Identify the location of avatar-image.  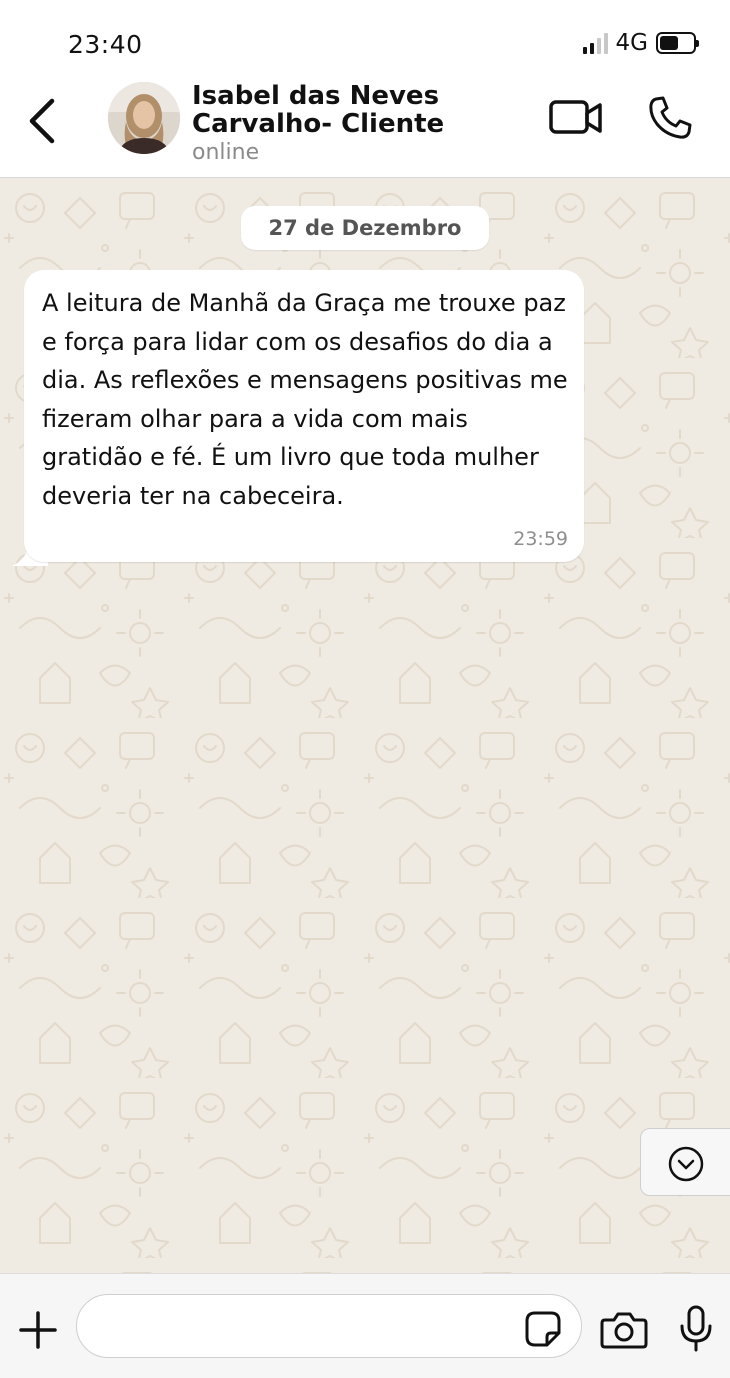
(144, 118).